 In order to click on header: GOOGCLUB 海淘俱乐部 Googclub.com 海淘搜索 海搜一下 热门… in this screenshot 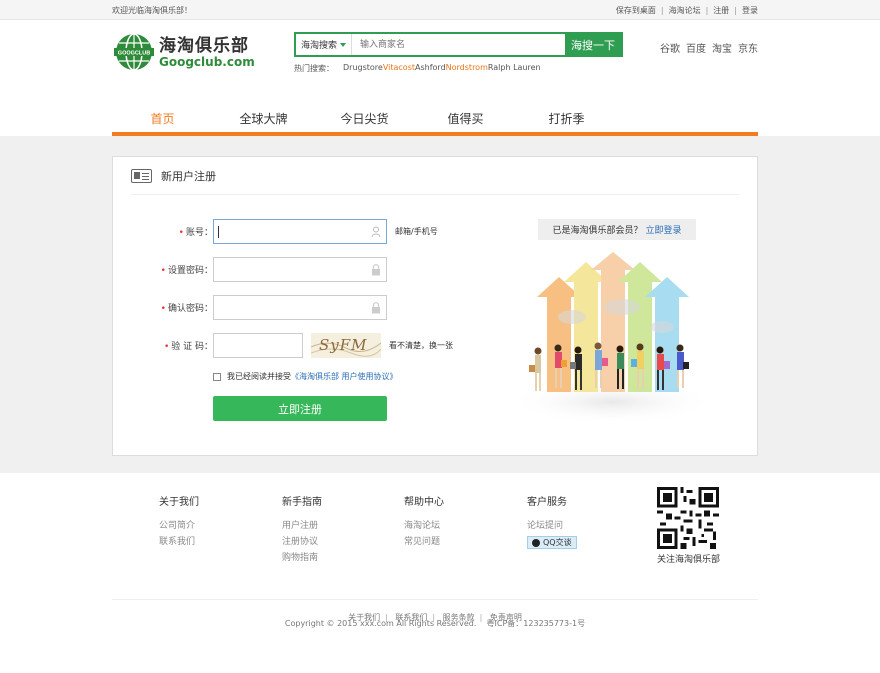, I will do `click(440, 65)`.